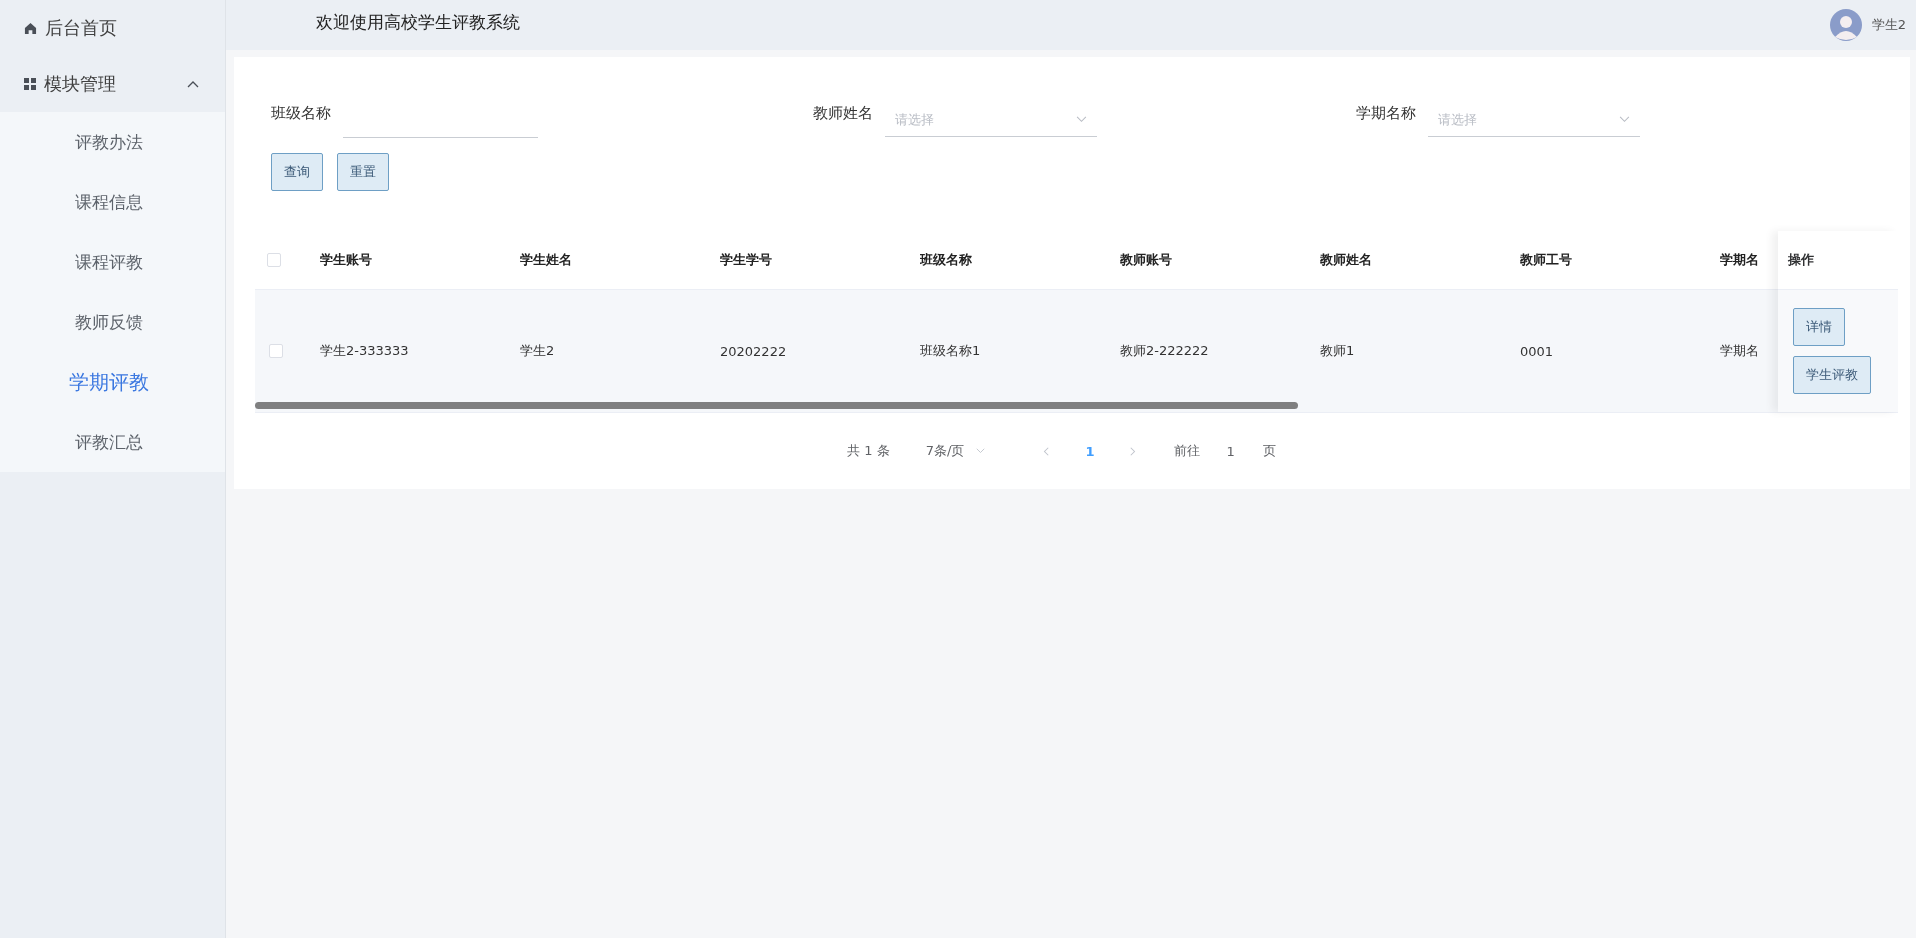 The image size is (1916, 938). Describe the element at coordinates (1133, 451) in the screenshot. I see `next-page-icon` at that location.